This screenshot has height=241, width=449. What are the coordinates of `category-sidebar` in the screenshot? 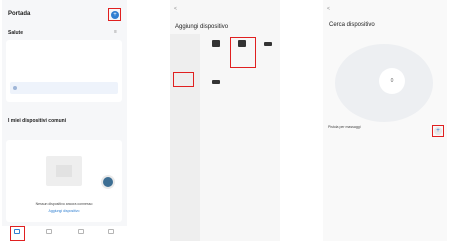 It's located at (185, 137).